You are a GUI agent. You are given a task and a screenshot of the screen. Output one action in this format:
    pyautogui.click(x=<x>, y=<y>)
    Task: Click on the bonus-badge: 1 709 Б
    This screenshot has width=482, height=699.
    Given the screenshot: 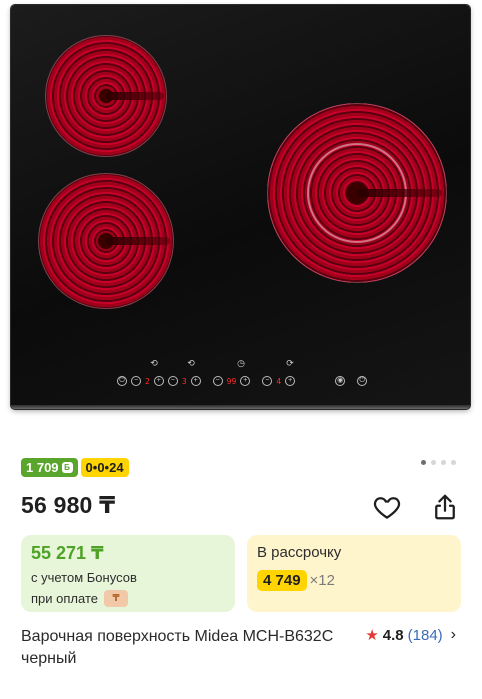 What is the action you would take?
    pyautogui.click(x=49, y=467)
    